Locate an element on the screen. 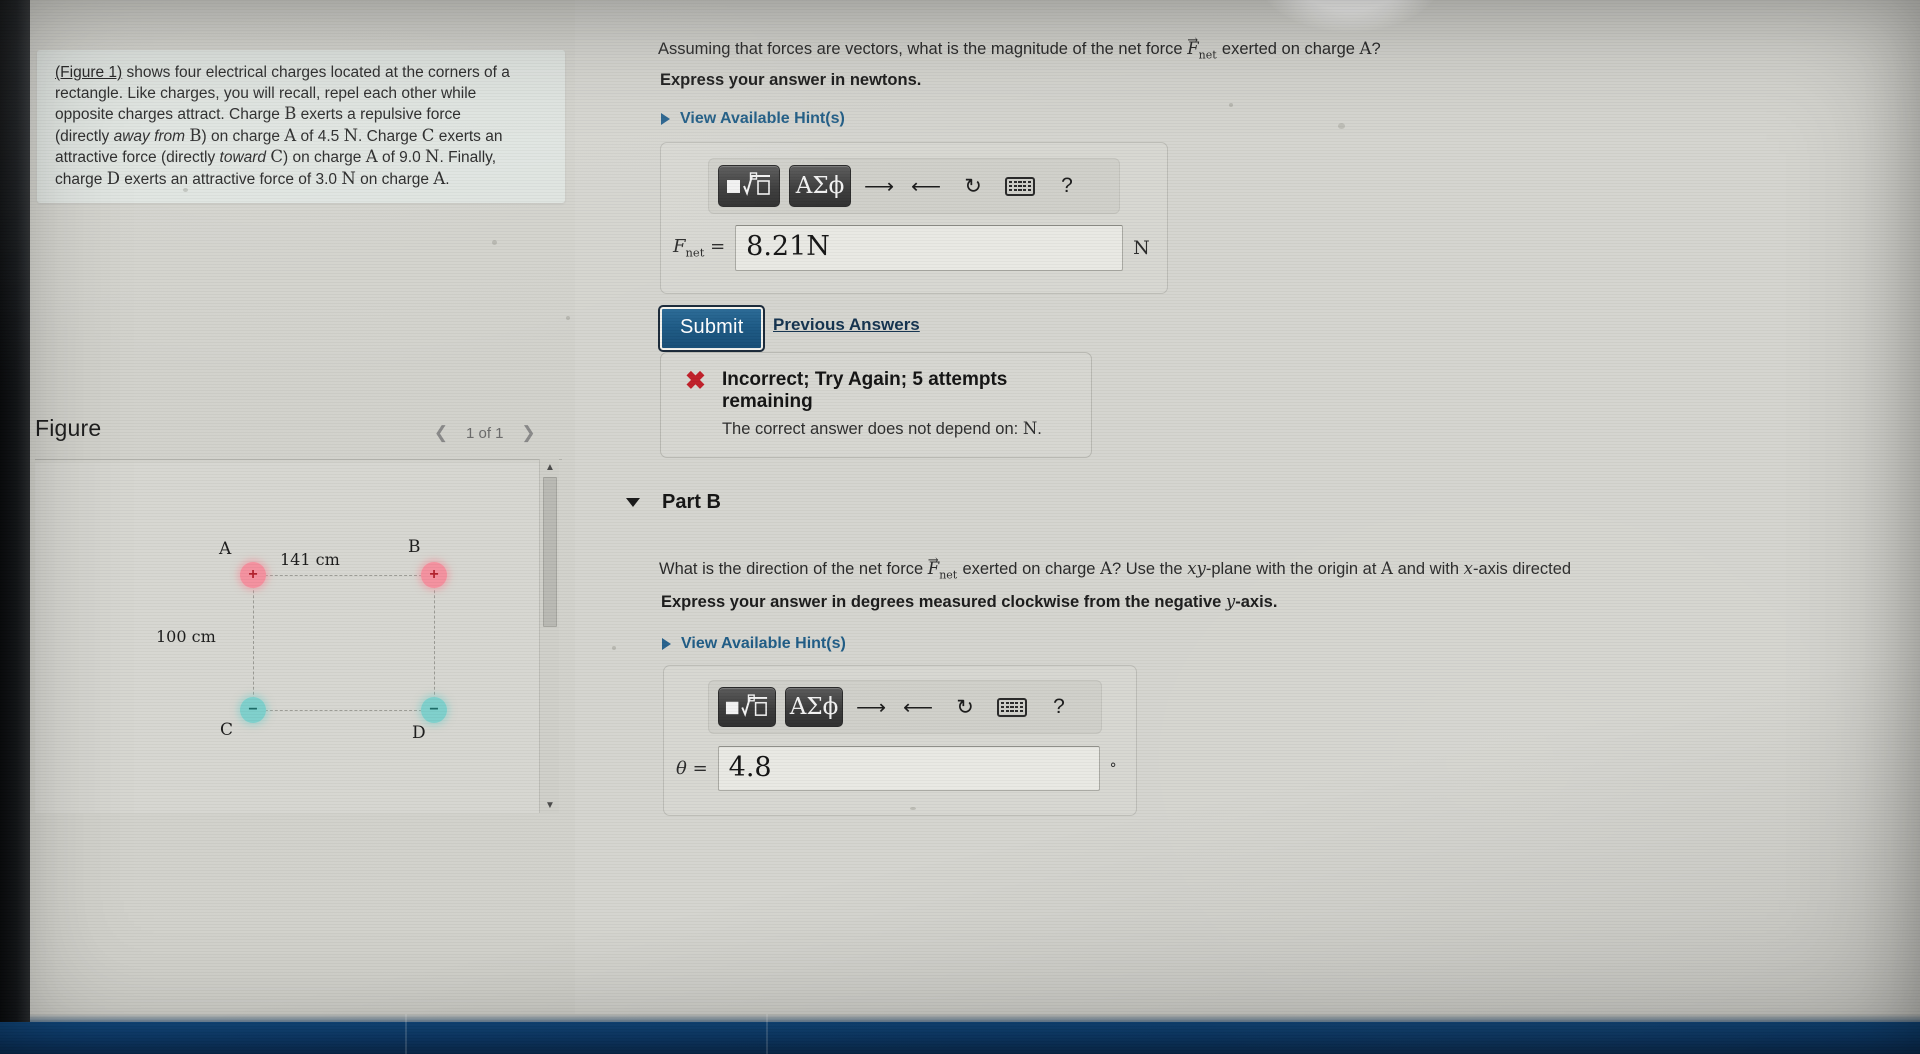  part-b-answer-label: θ = is located at coordinates (692, 768).